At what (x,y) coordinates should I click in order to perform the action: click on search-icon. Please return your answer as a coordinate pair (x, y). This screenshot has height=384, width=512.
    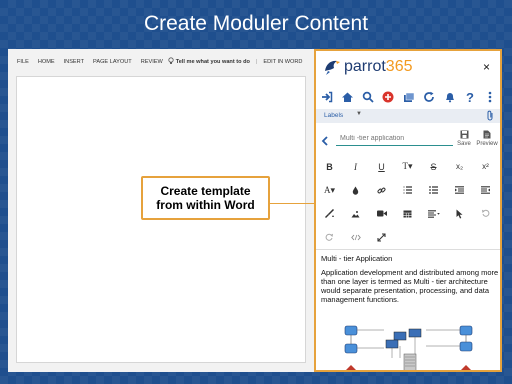
    Looking at the image, I should click on (367, 97).